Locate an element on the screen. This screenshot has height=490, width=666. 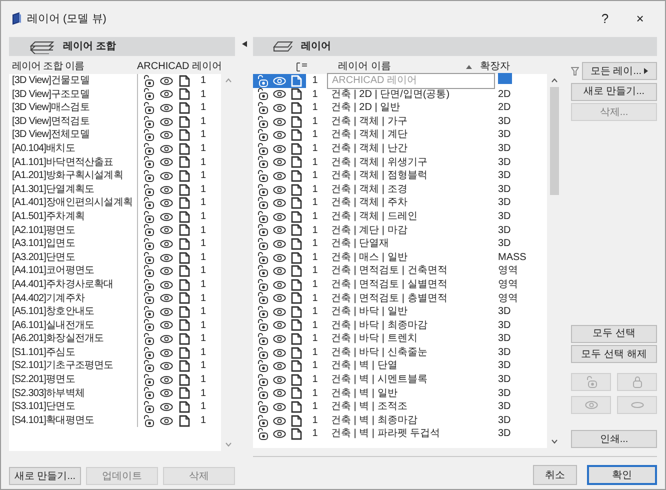
layer-name: 건축 | 바닥 | 일반 is located at coordinates (411, 312).